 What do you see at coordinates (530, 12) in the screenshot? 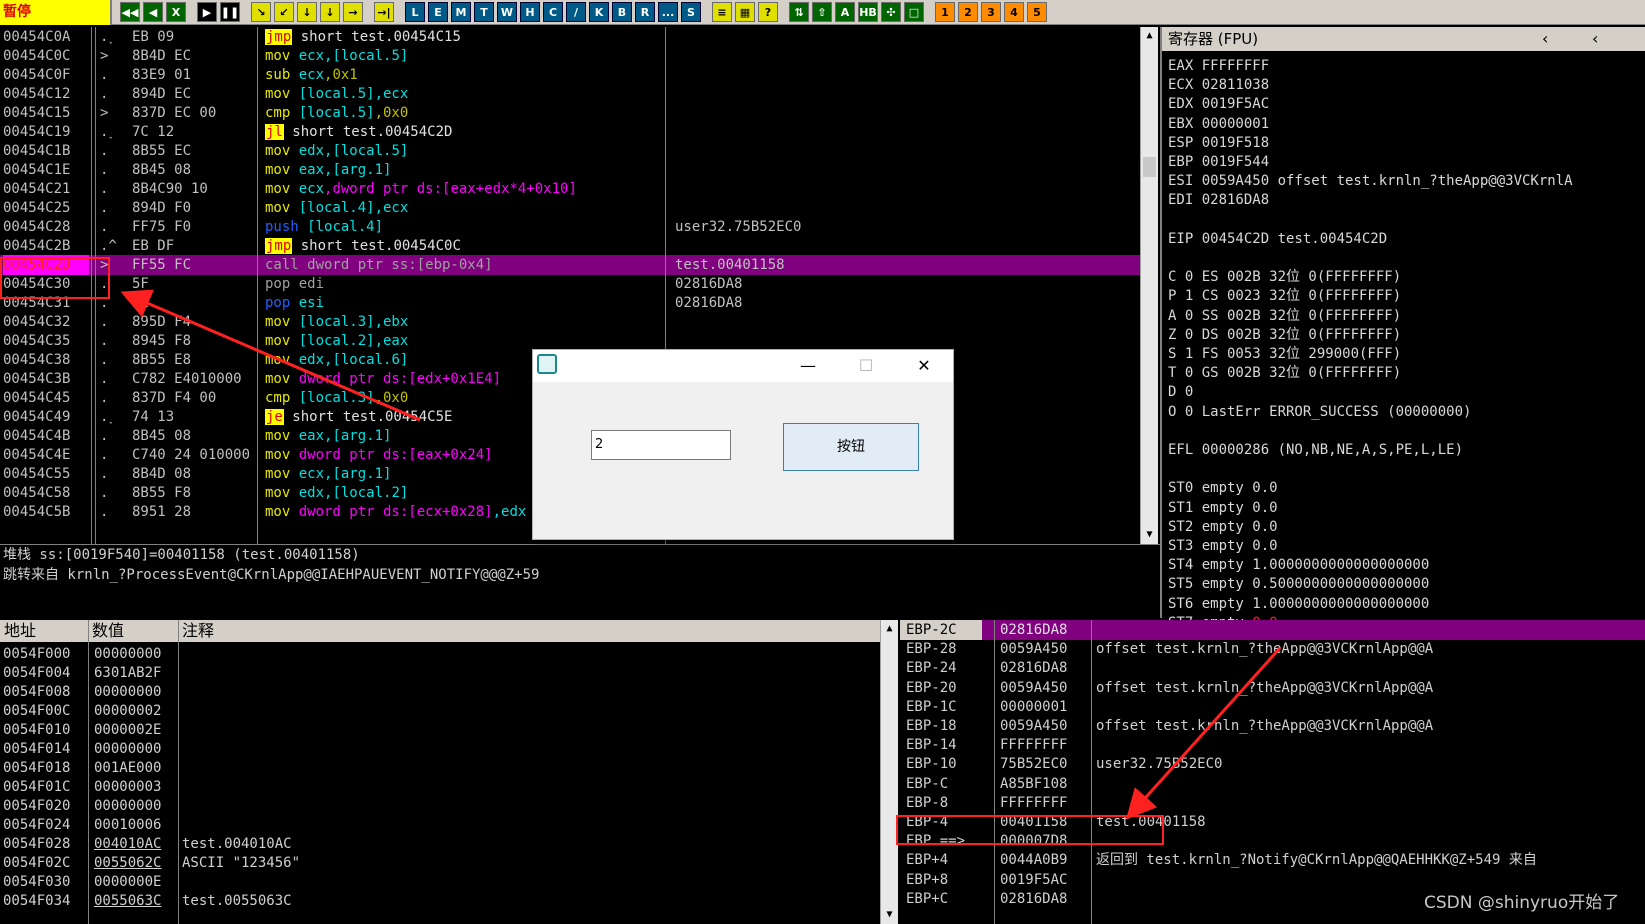
I see `window-letter-button: H` at bounding box center [530, 12].